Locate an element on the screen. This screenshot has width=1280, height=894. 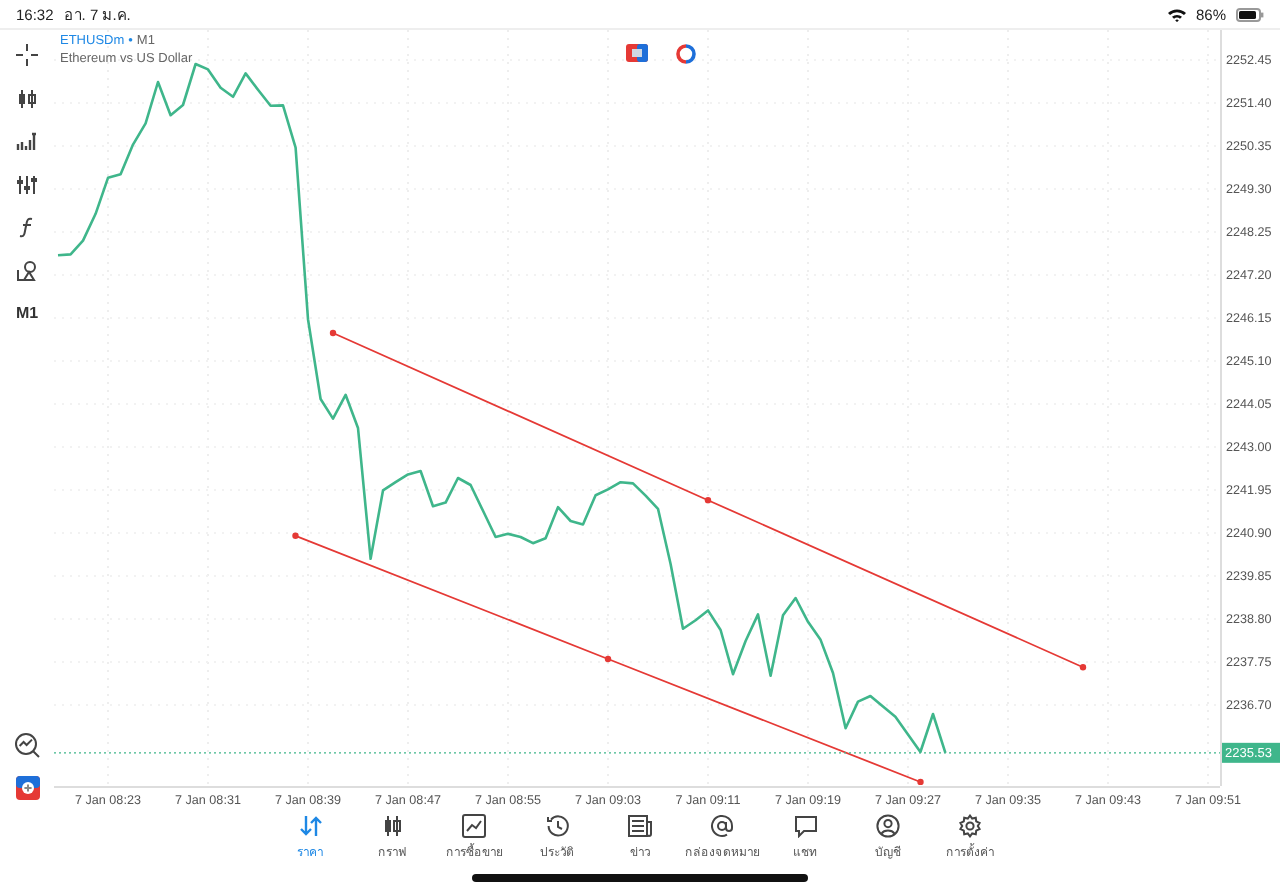
trend-chart-icon is located at coordinates (474, 826).